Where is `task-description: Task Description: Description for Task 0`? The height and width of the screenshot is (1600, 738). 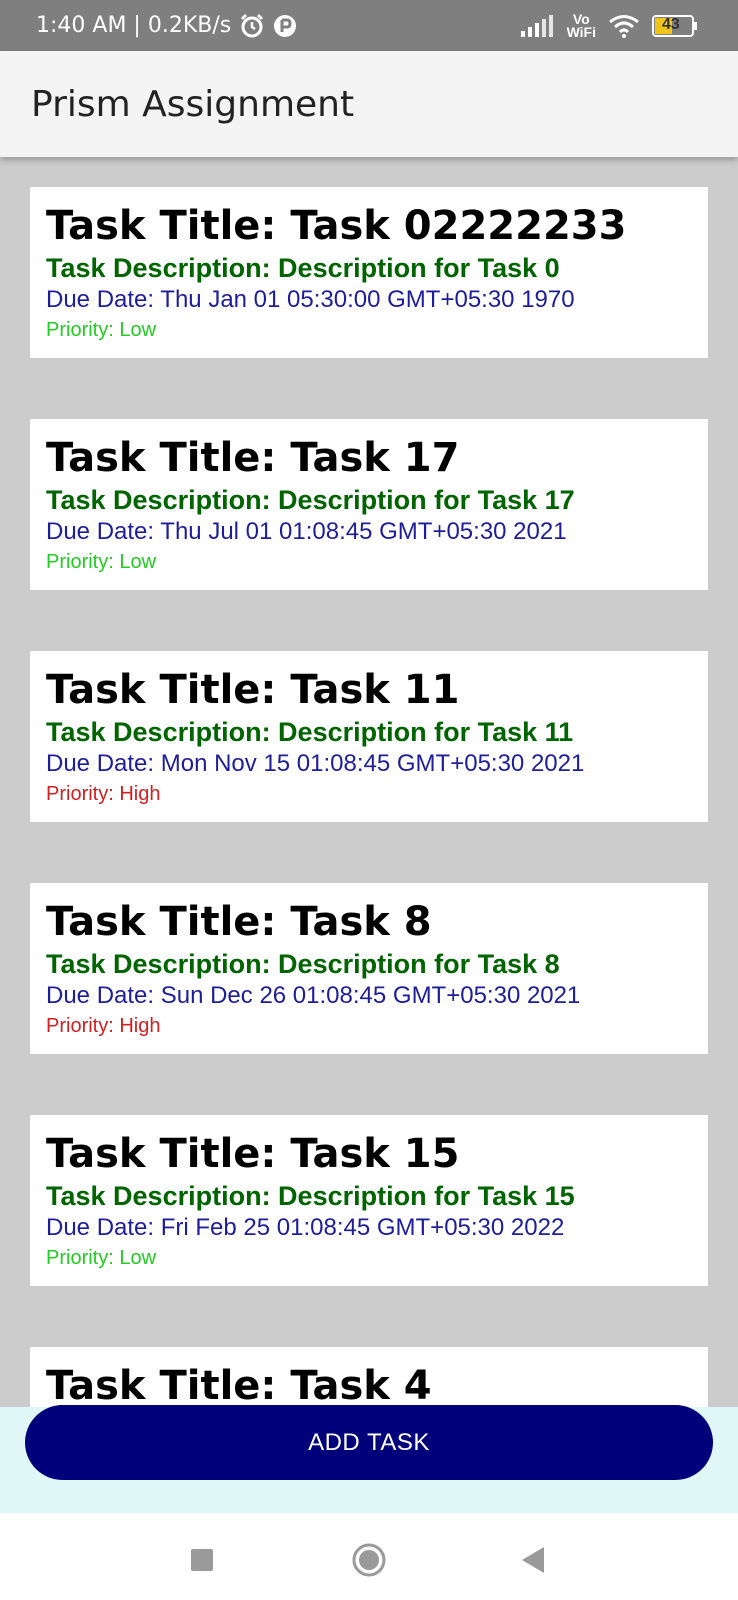
task-description: Task Description: Description for Task 0 is located at coordinates (303, 268).